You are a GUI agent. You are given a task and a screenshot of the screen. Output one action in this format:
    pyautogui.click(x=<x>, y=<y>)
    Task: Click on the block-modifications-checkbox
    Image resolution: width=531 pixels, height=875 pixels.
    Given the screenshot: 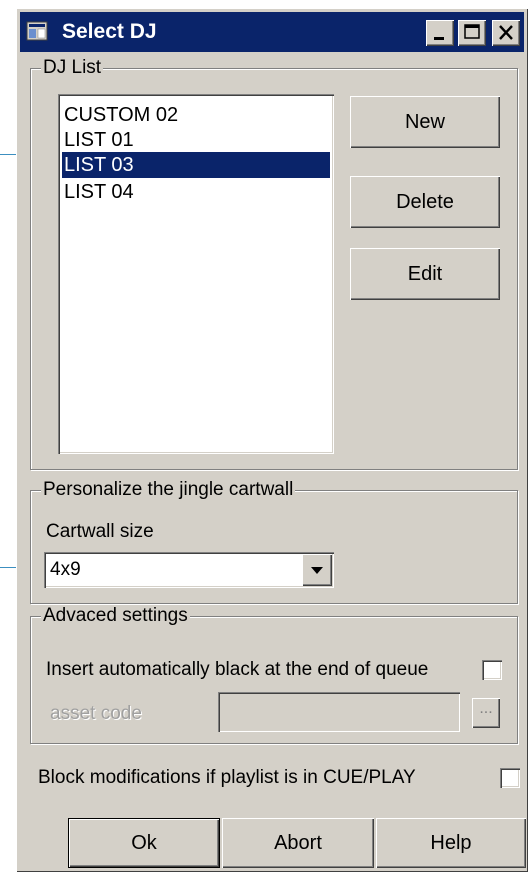 What is the action you would take?
    pyautogui.click(x=510, y=778)
    